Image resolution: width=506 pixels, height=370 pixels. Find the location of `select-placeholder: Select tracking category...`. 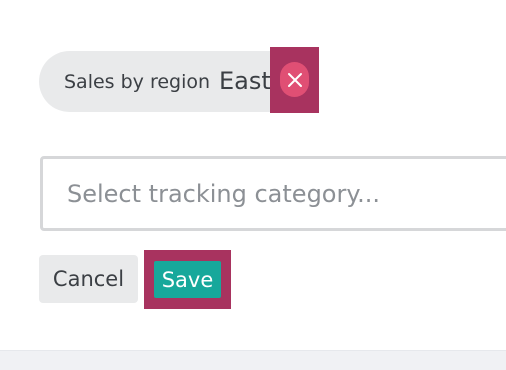

select-placeholder: Select tracking category... is located at coordinates (224, 194).